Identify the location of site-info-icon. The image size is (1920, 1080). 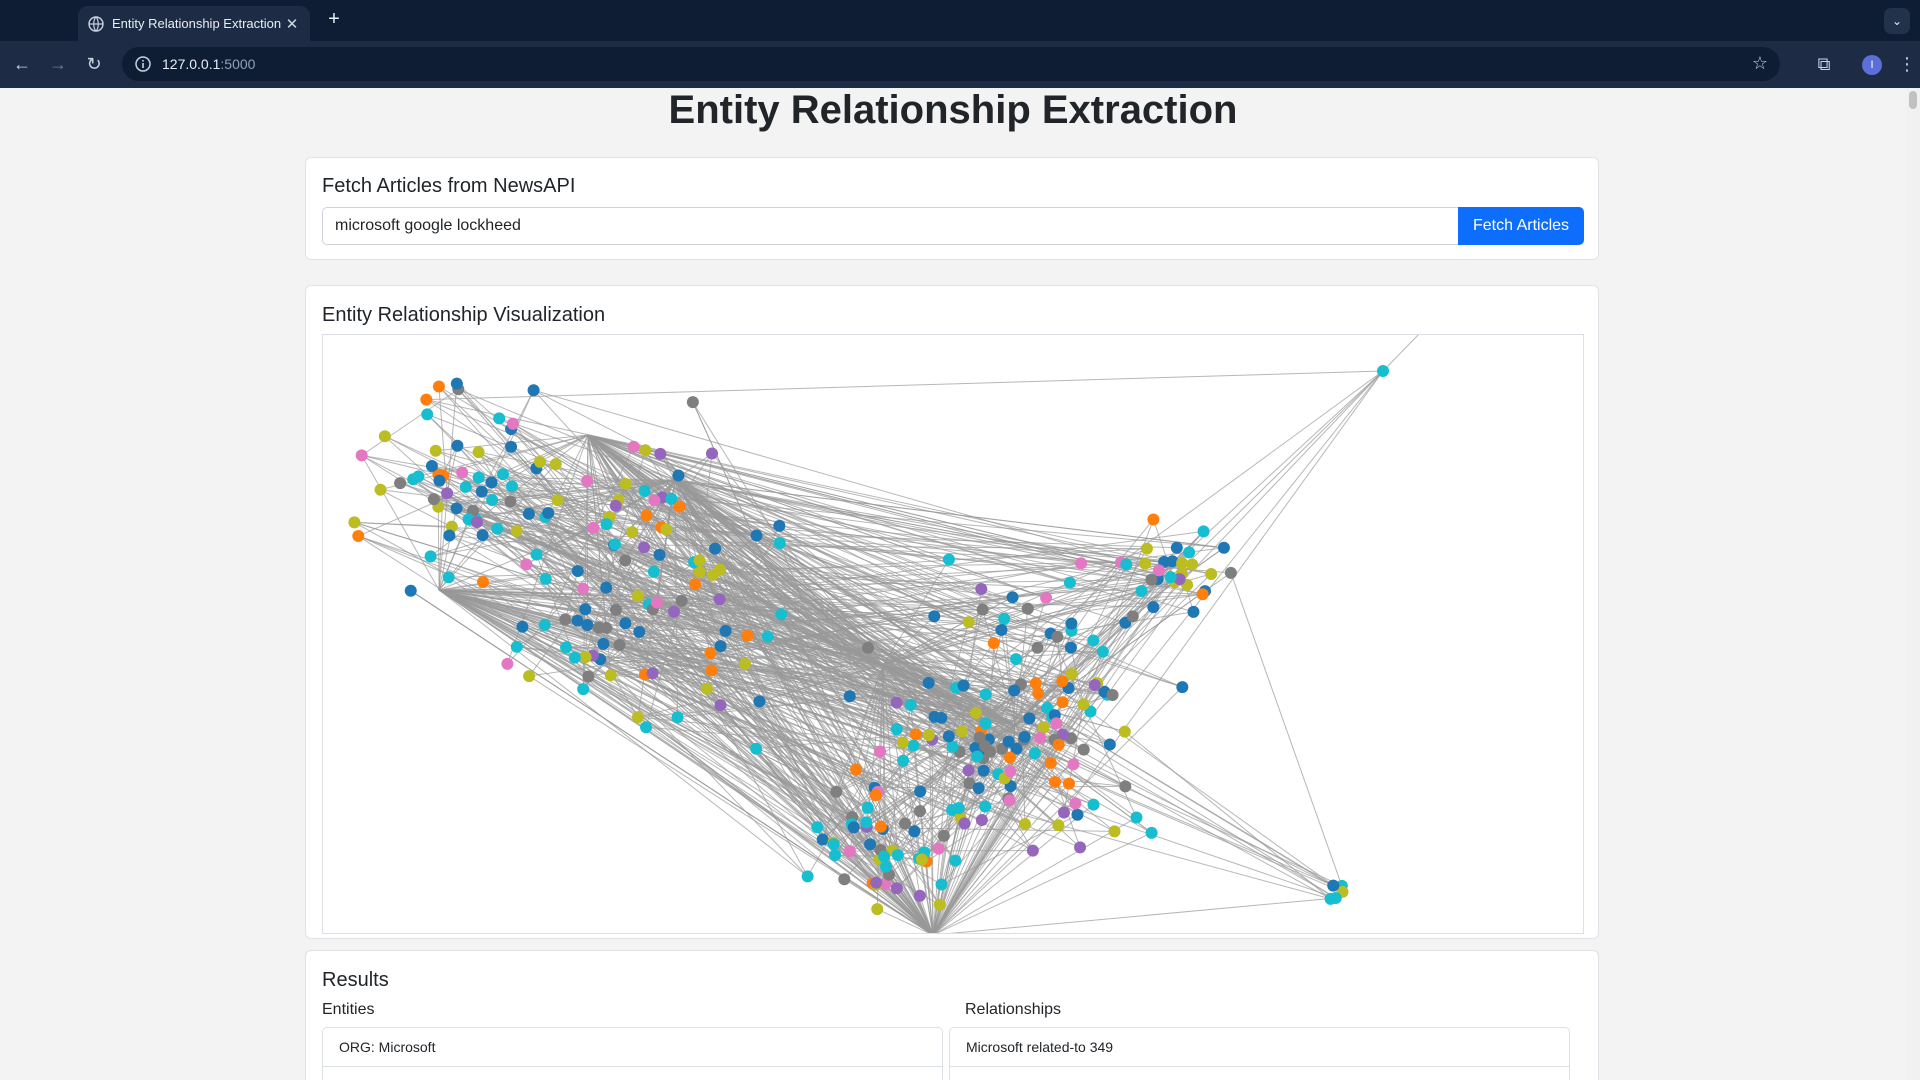
(143, 64).